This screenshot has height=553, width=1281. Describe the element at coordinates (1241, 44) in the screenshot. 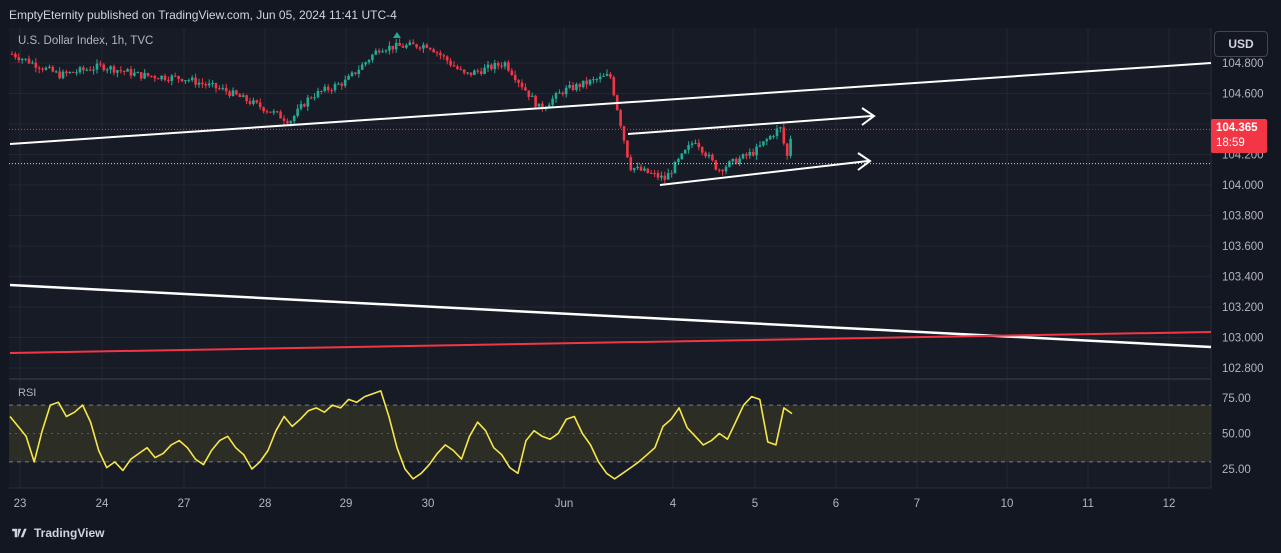

I see `currency-button: USD` at that location.